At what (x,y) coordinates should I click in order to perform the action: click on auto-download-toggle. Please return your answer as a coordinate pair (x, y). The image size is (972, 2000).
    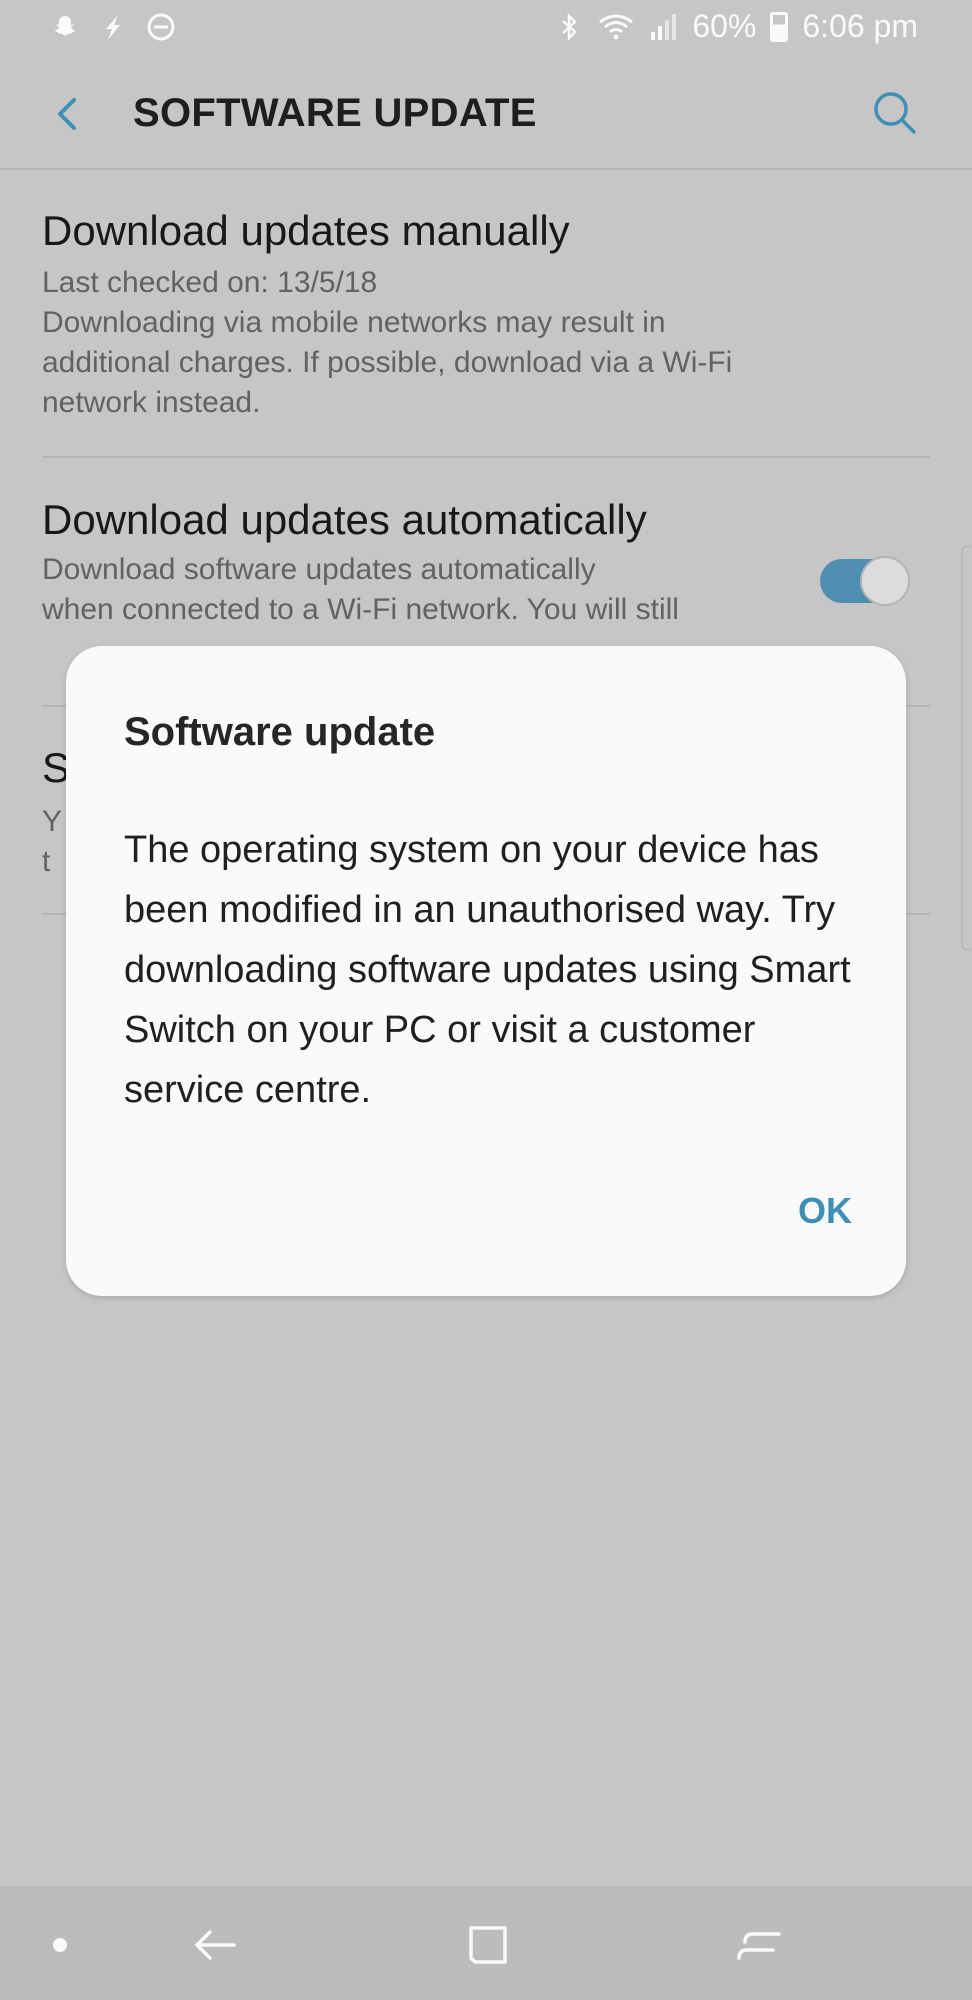
    Looking at the image, I should click on (864, 581).